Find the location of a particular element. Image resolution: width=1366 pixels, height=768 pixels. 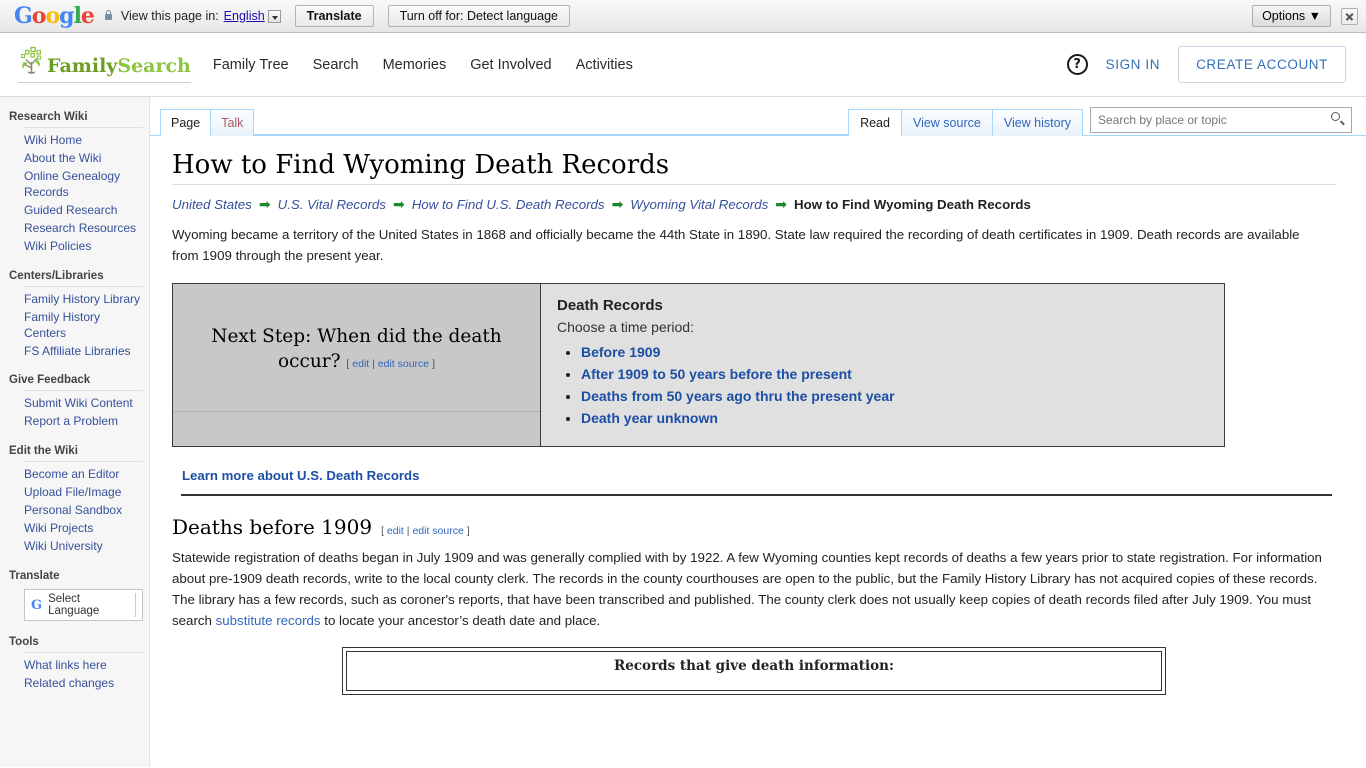

records-info-box-title: Records that give death information: is located at coordinates (754, 670).